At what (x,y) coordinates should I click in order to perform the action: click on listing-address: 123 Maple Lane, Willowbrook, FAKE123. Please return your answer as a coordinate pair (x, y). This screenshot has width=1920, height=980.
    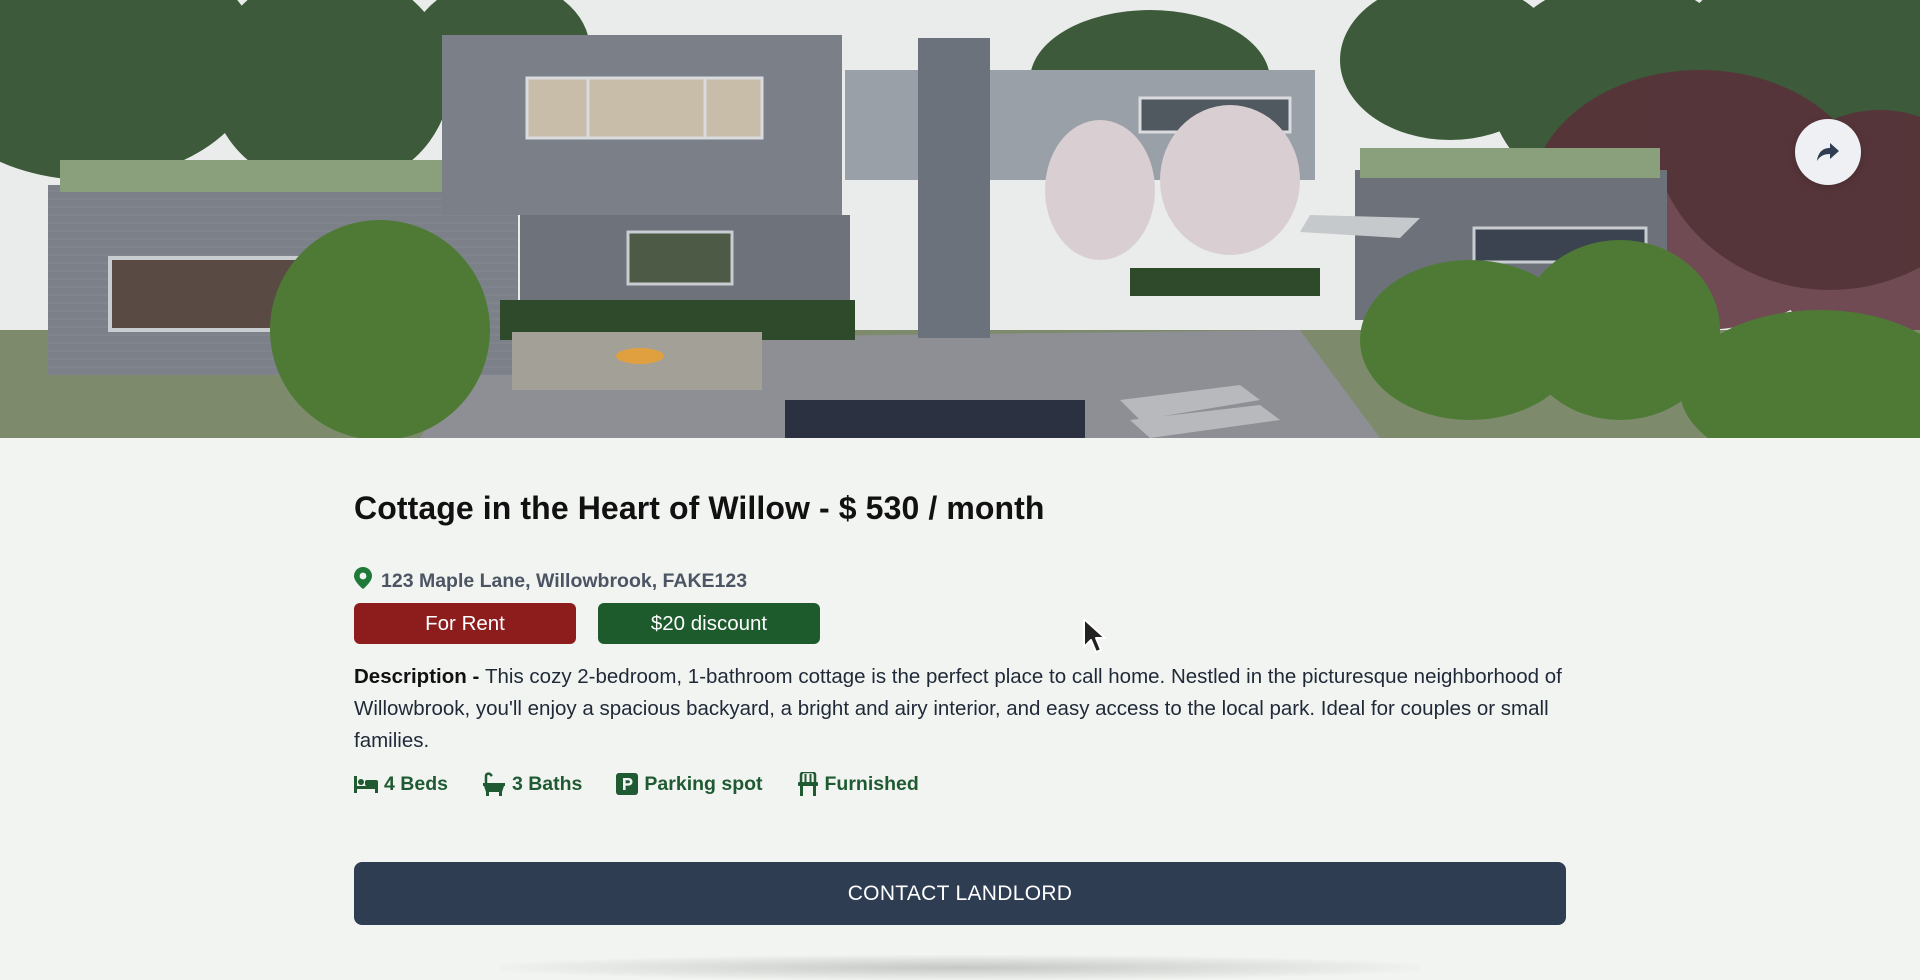
    Looking at the image, I should click on (550, 581).